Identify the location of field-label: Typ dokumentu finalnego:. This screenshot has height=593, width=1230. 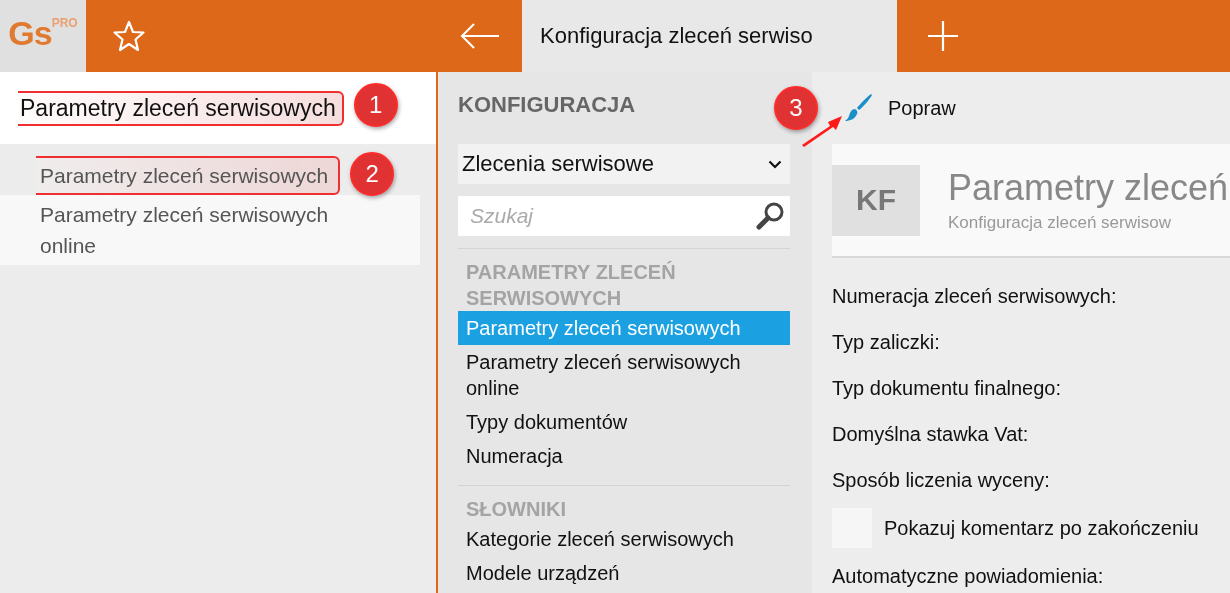
(947, 388).